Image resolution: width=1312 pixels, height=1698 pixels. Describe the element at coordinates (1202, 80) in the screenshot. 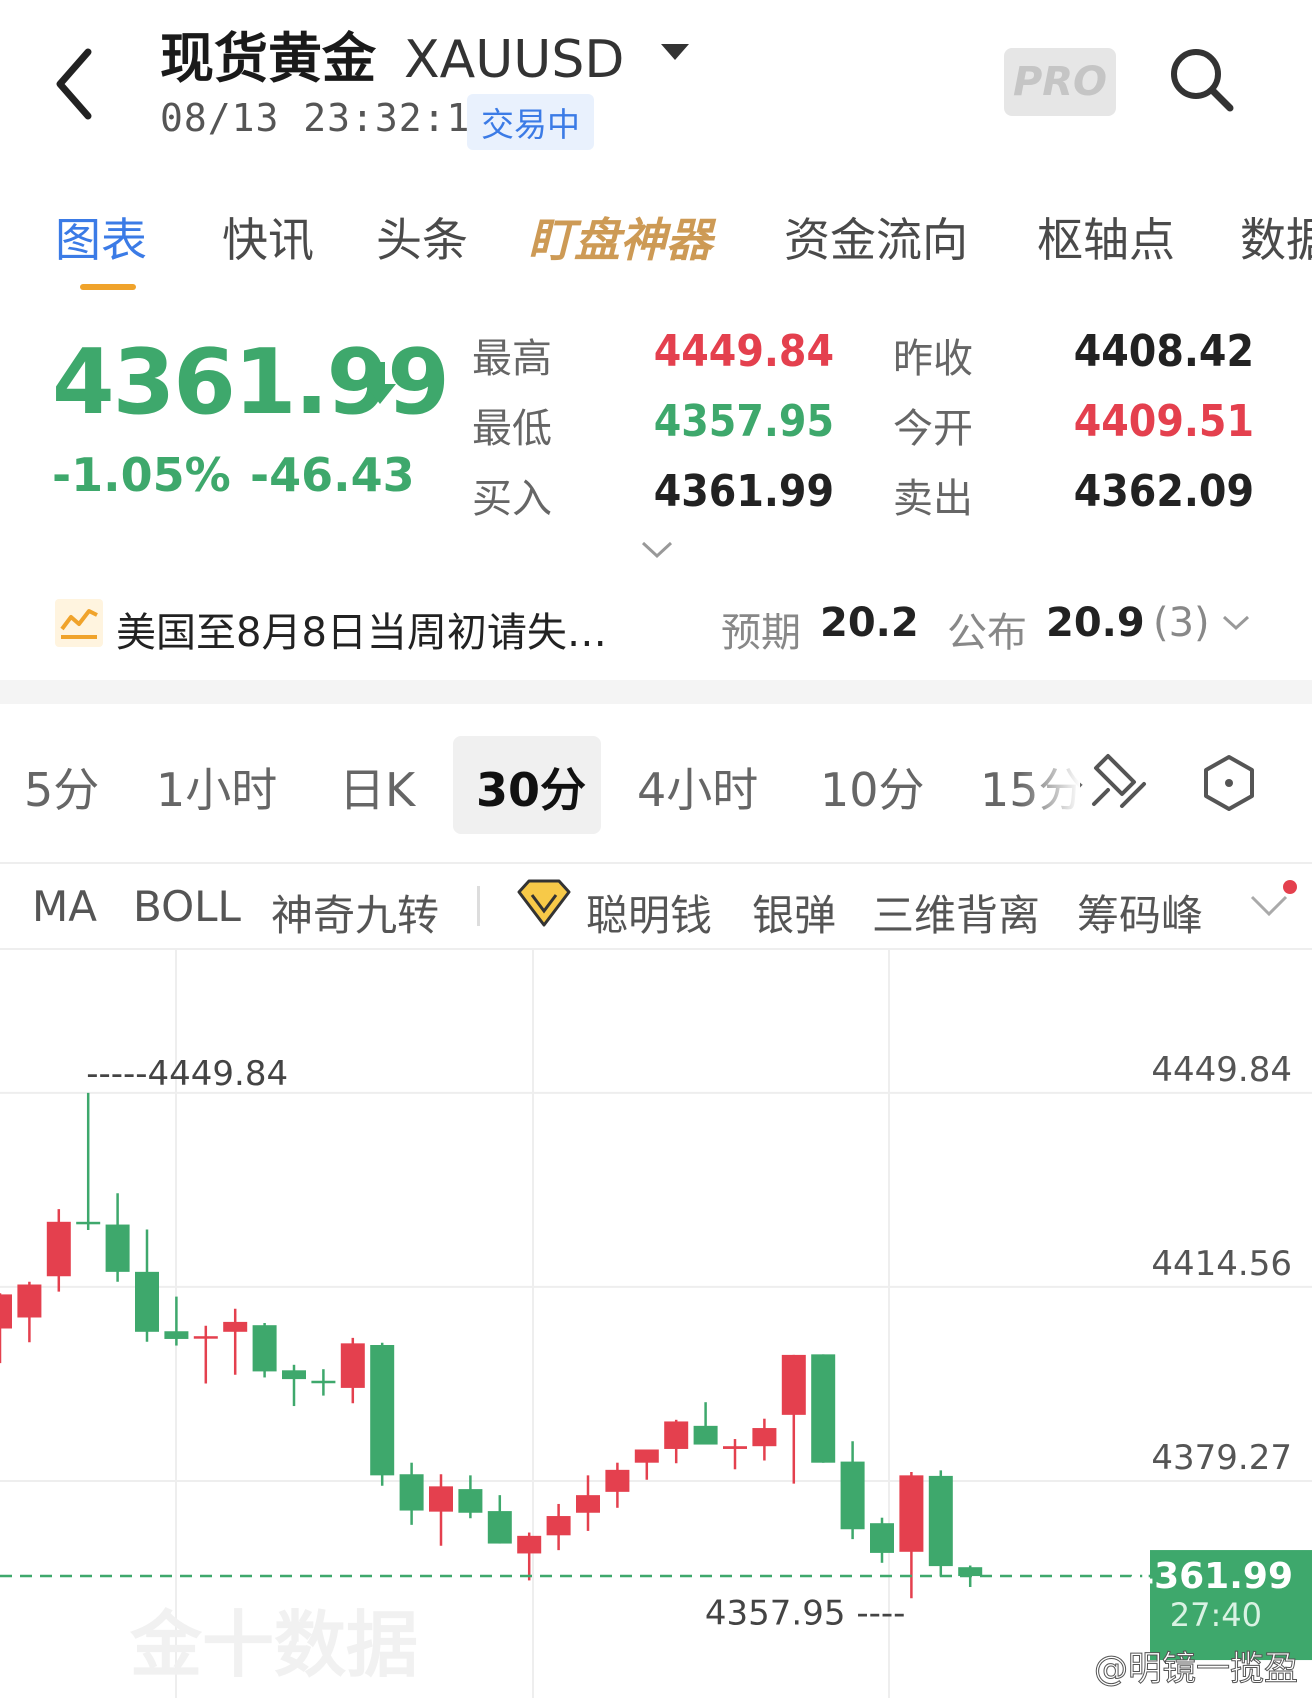

I see `search-icon` at that location.